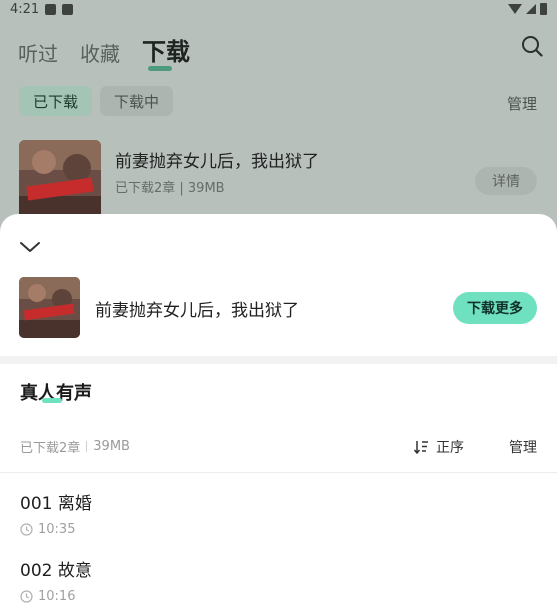  What do you see at coordinates (278, 581) in the screenshot?
I see `chapter-item: 002 故意 10:16` at bounding box center [278, 581].